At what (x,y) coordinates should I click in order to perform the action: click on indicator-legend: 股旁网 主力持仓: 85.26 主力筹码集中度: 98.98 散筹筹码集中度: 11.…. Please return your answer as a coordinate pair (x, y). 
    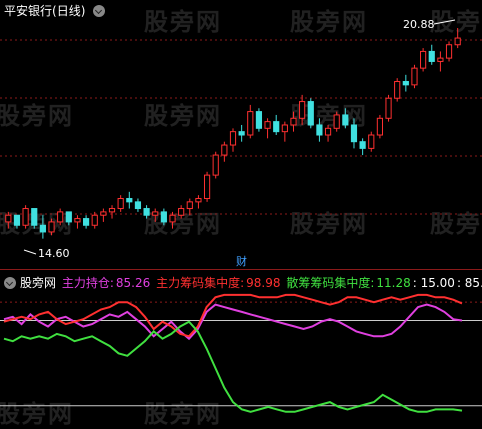
    Looking at the image, I should click on (243, 282).